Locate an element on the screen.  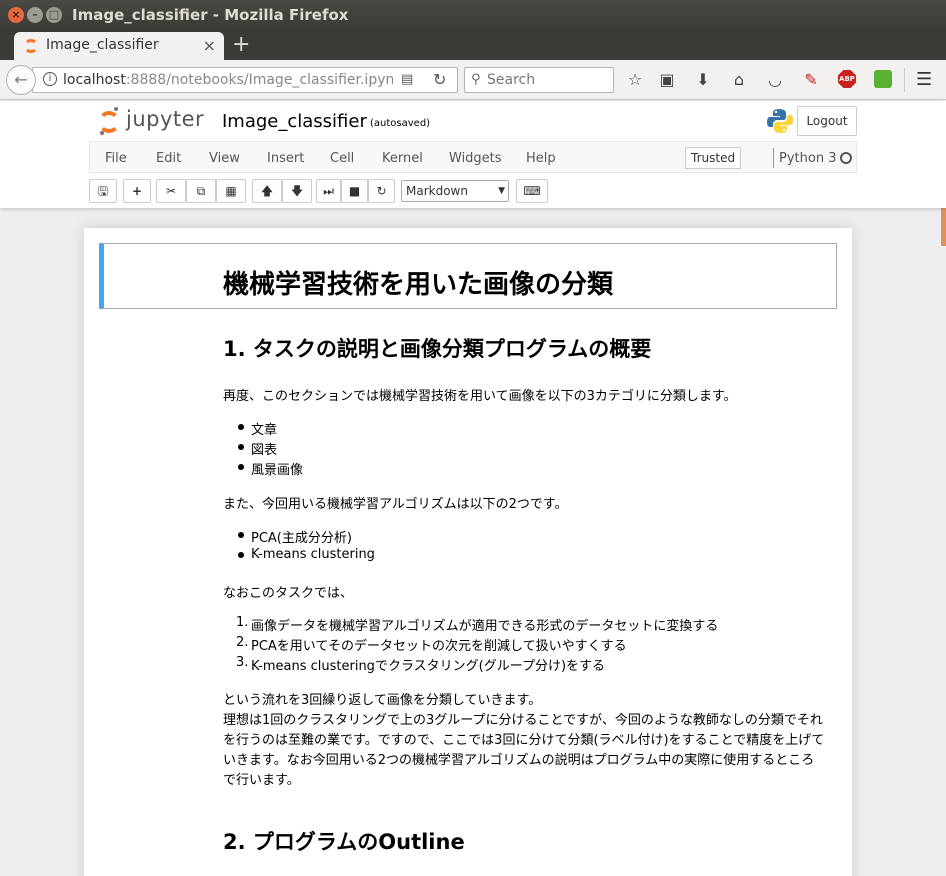
menu-cell: Cell is located at coordinates (342, 158).